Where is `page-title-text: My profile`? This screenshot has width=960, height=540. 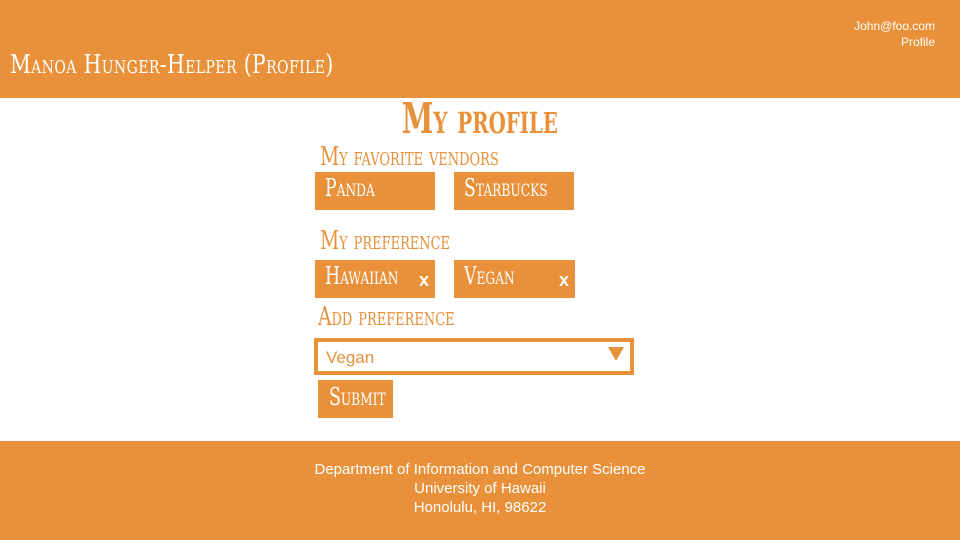 page-title-text: My profile is located at coordinates (480, 118).